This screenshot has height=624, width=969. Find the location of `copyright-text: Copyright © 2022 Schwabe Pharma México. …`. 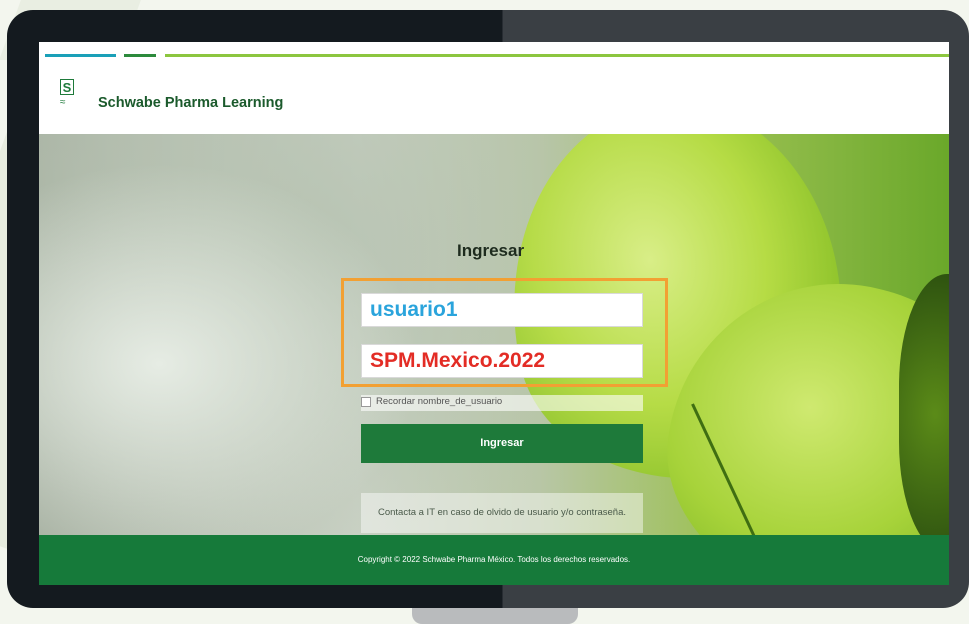

copyright-text: Copyright © 2022 Schwabe Pharma México. … is located at coordinates (494, 559).